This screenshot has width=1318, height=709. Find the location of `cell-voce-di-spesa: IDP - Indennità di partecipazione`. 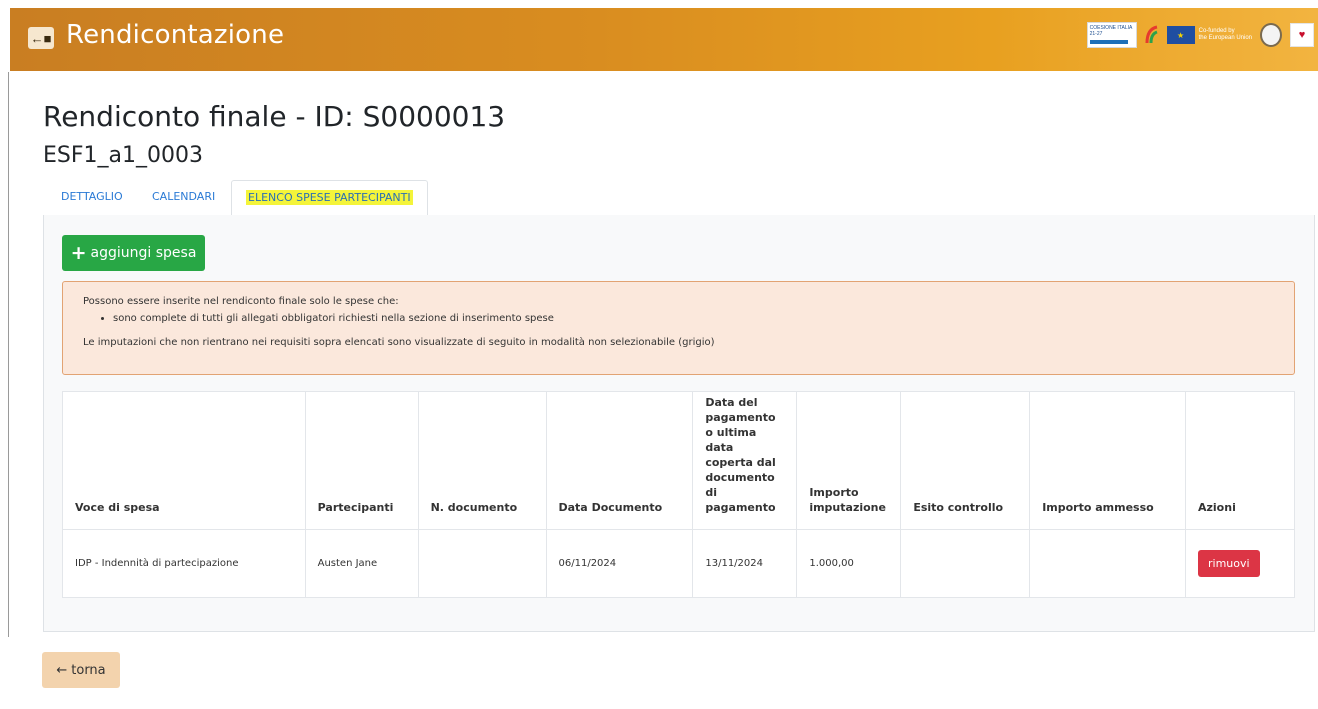

cell-voce-di-spesa: IDP - Indennità di partecipazione is located at coordinates (184, 563).